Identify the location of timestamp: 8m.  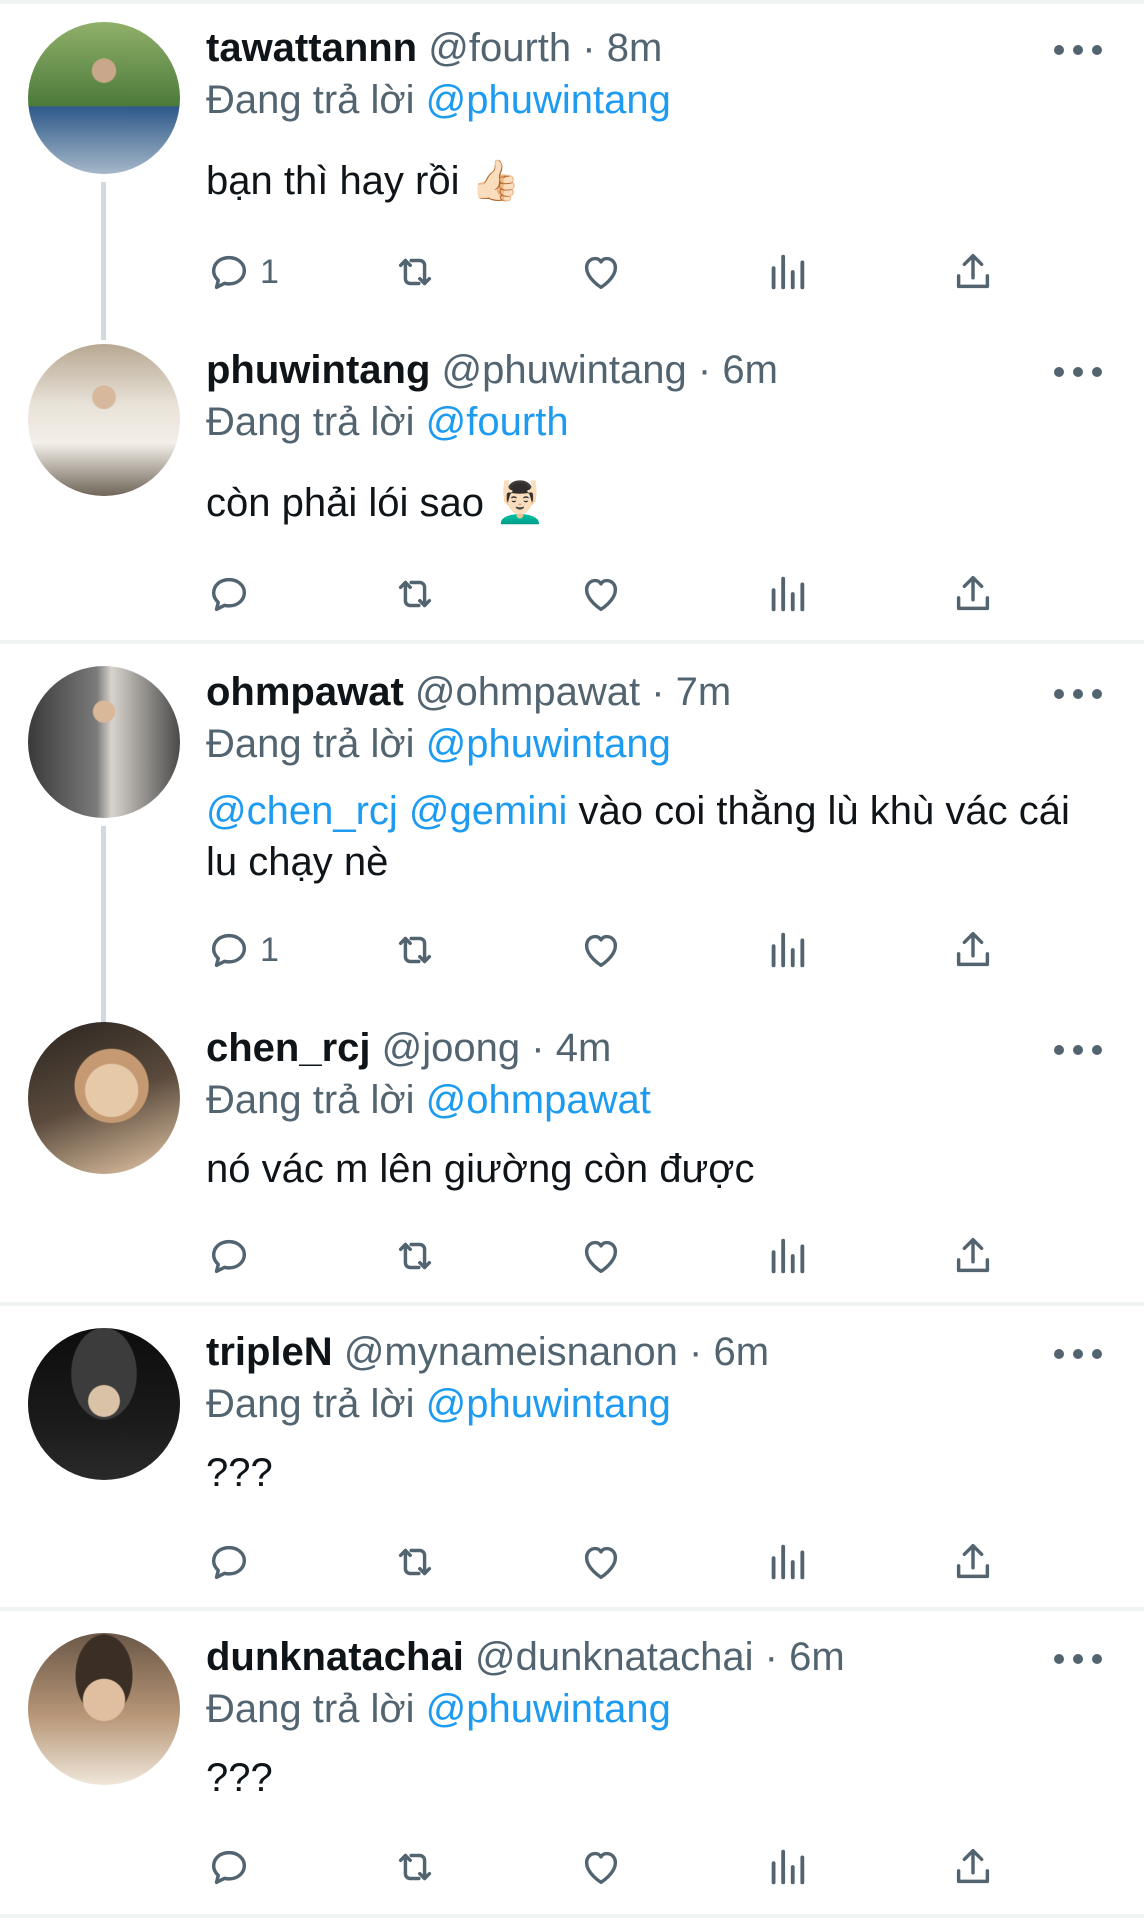
(635, 48).